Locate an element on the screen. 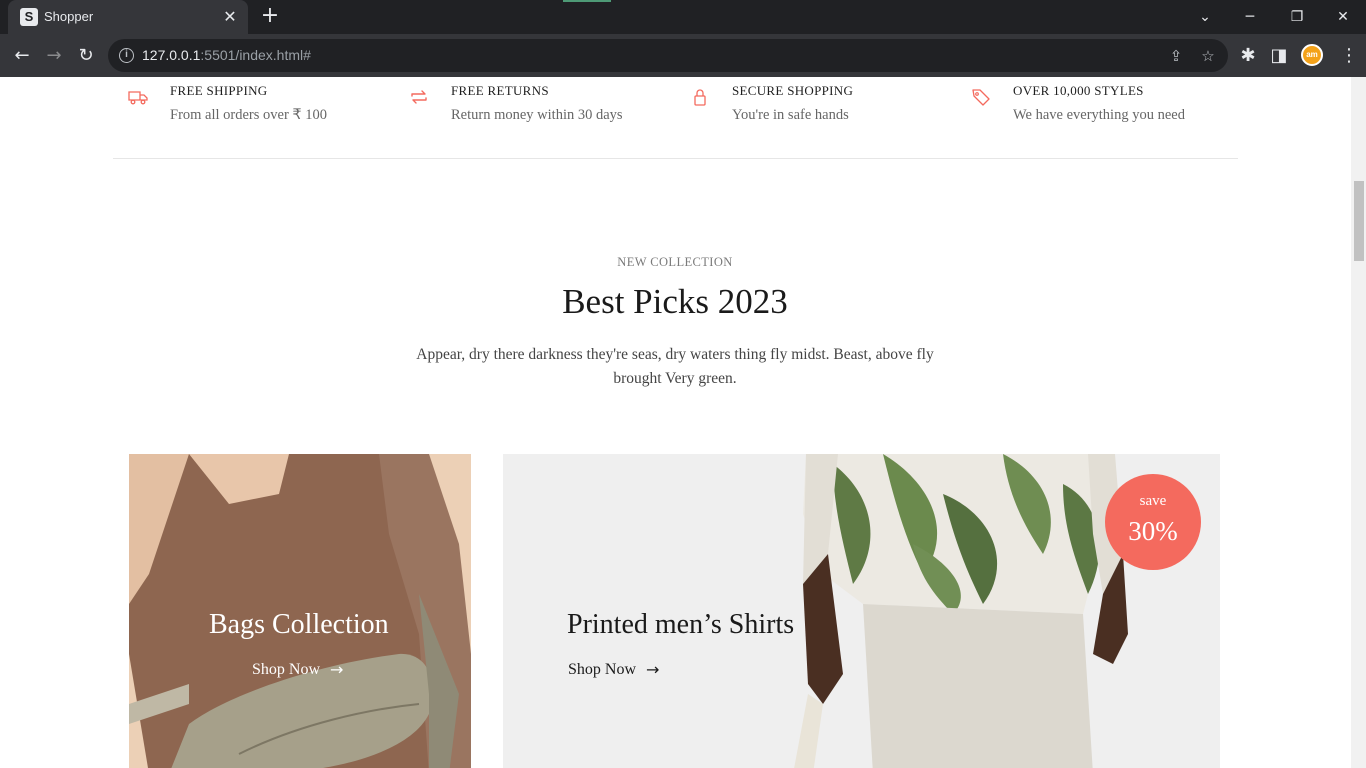 This screenshot has width=1366, height=768. collection-heading: Best Picks 2023 is located at coordinates (675, 301).